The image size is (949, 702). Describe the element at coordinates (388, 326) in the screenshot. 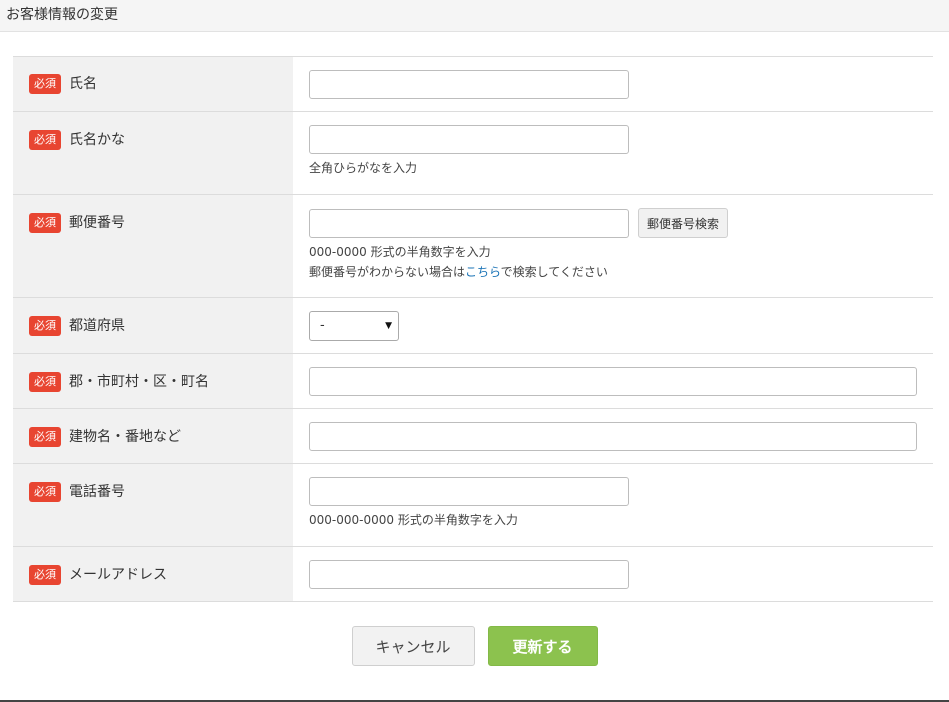

I see `dropdown-arrow-icon: ▼` at that location.